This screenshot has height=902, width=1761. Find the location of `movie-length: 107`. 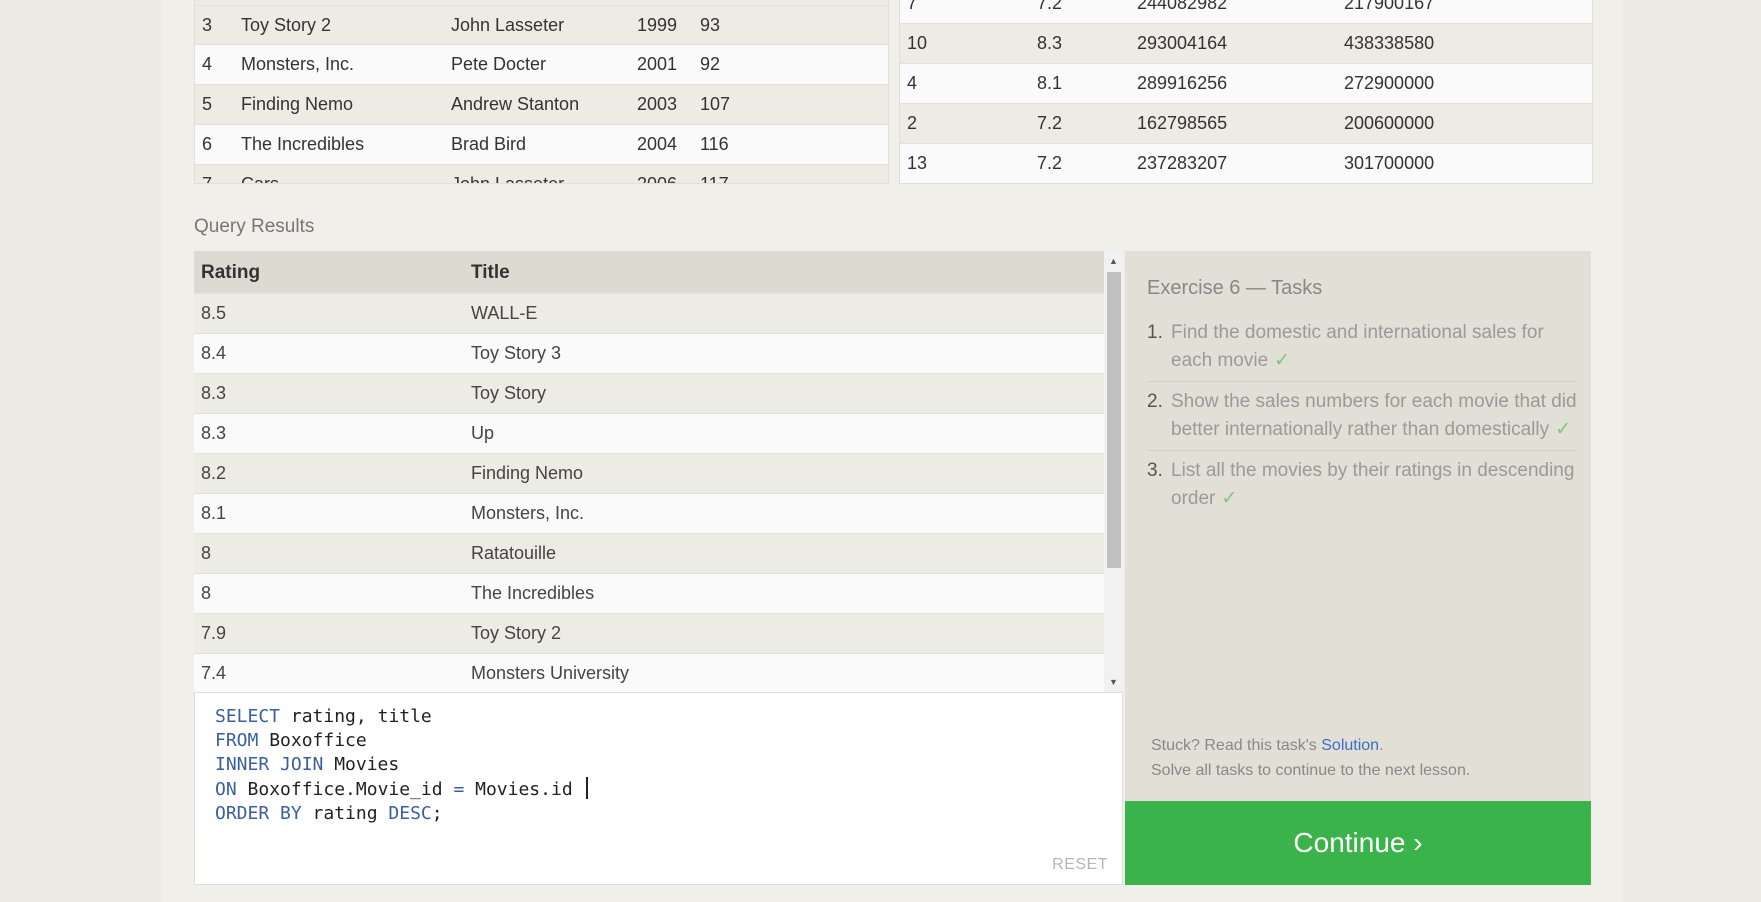

movie-length: 107 is located at coordinates (715, 104).